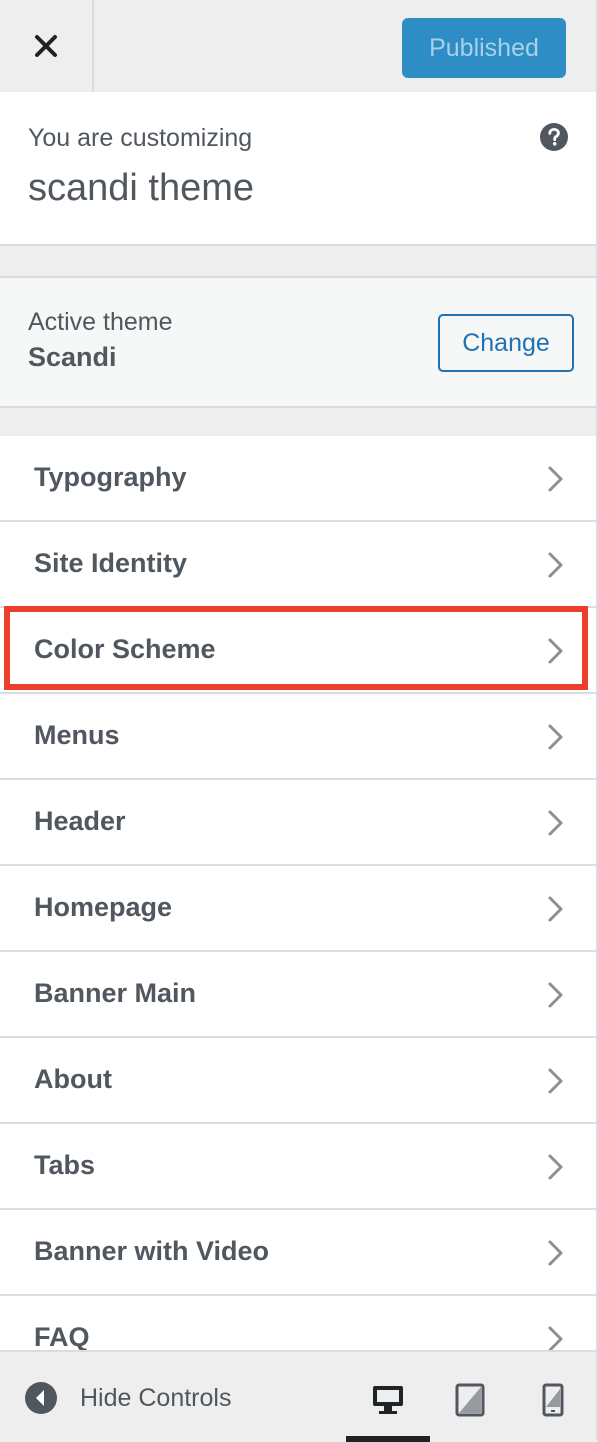 The image size is (598, 1442). I want to click on active-device-indicator, so click(388, 1439).